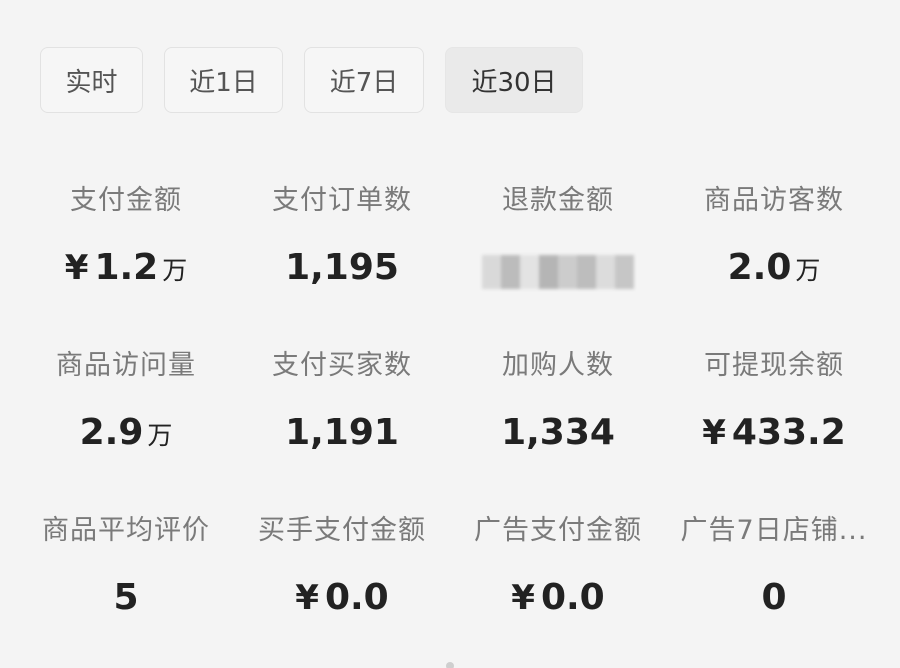  Describe the element at coordinates (558, 200) in the screenshot. I see `metric-label: 退款金额` at that location.